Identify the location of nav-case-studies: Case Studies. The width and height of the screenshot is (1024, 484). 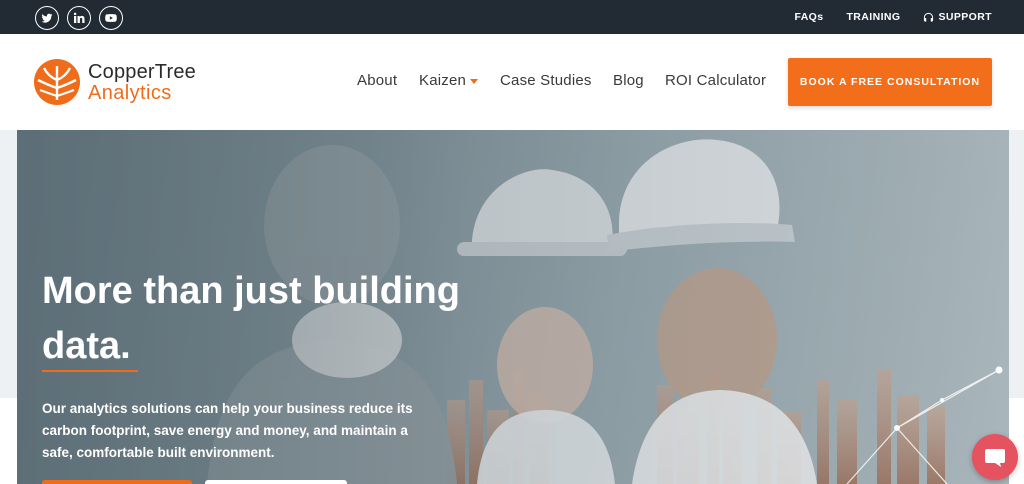
(546, 80).